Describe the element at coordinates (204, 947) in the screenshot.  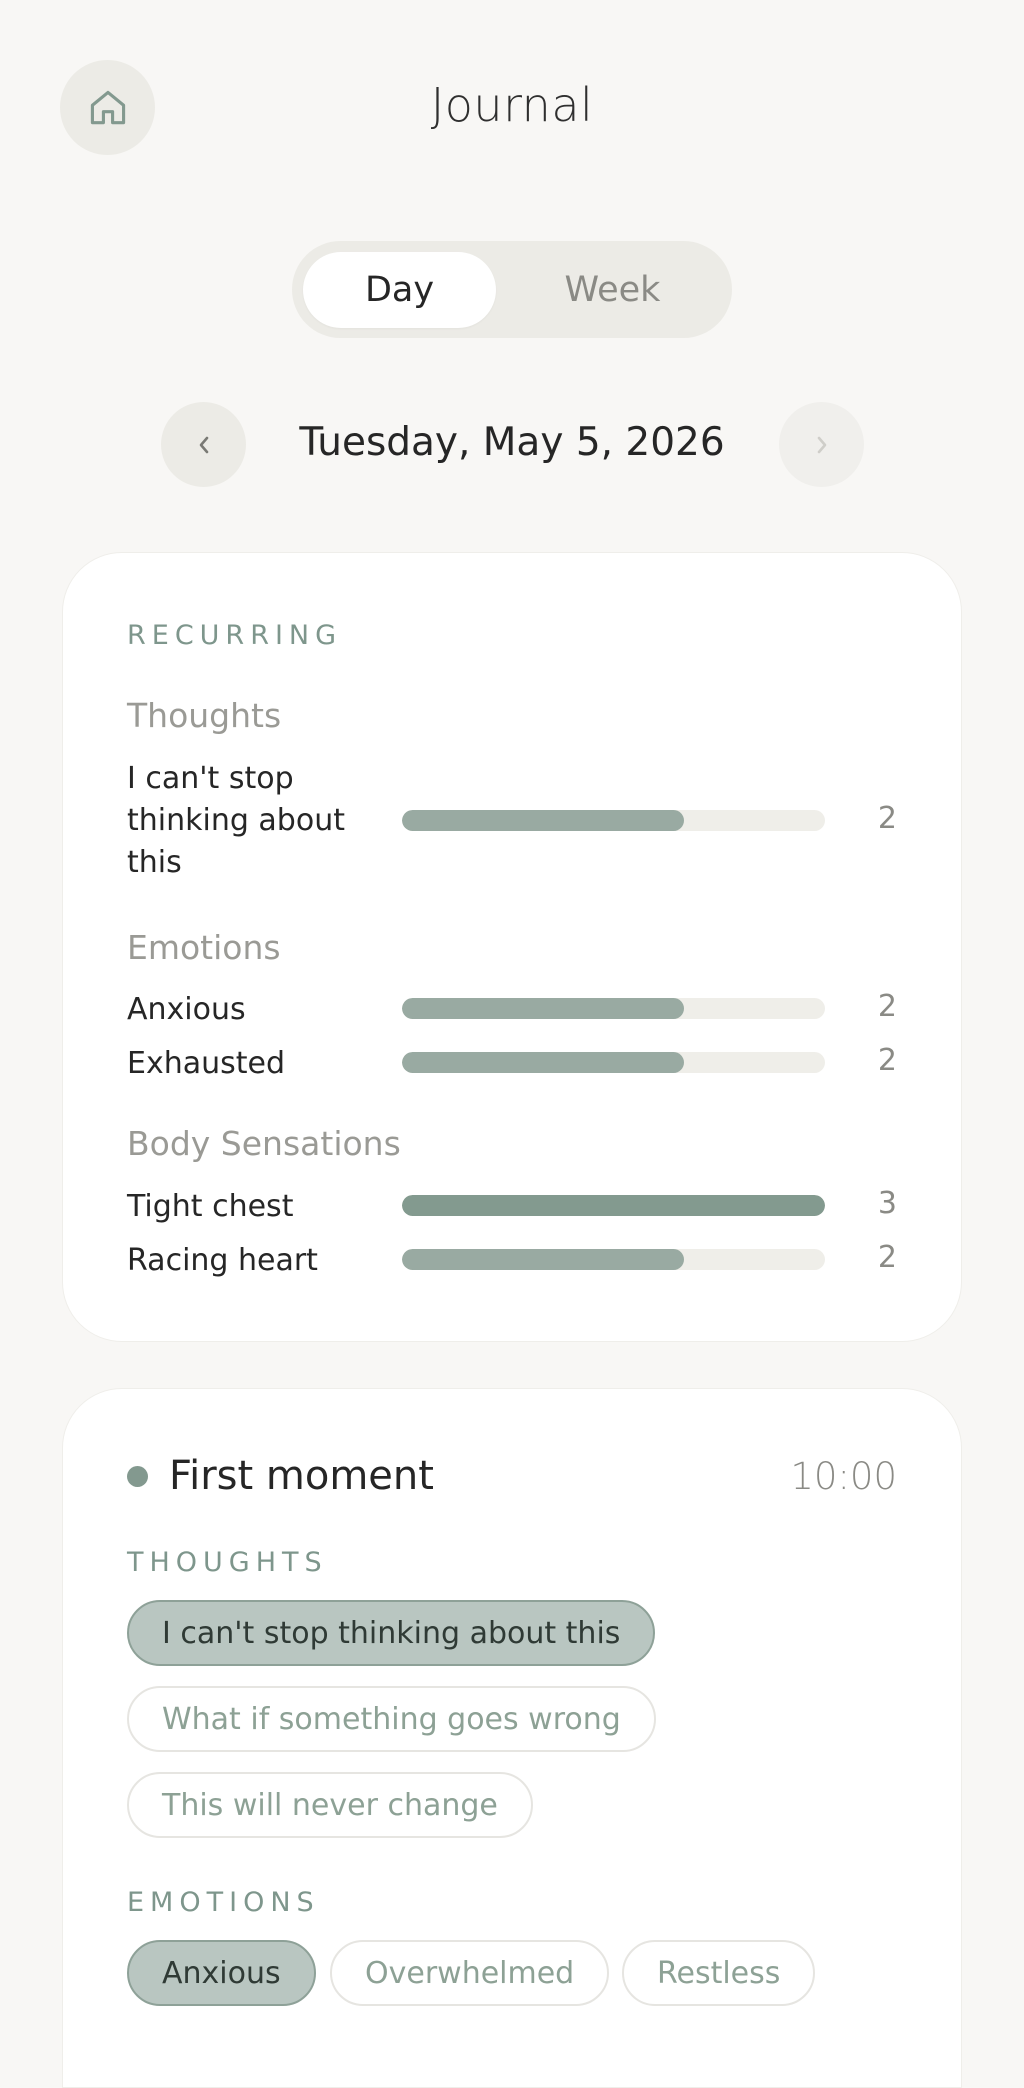
I see `group-heading-emotions: Emotions` at that location.